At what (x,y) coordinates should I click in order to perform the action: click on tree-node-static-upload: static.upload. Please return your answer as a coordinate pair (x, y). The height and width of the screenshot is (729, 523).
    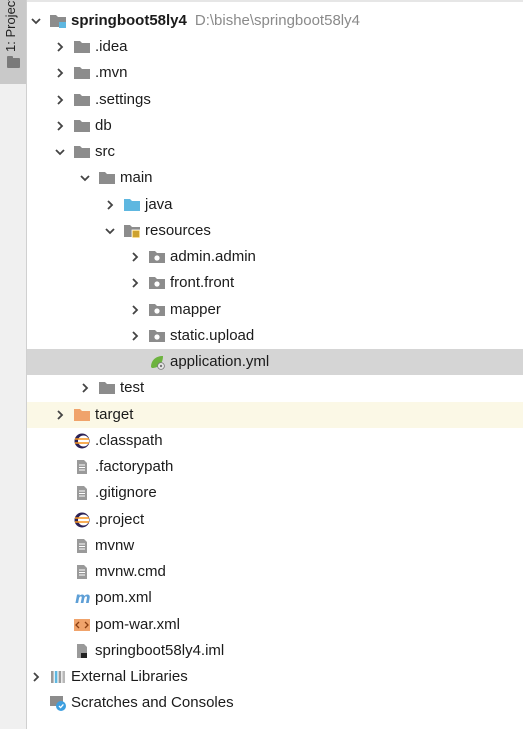
    Looking at the image, I should click on (275, 336).